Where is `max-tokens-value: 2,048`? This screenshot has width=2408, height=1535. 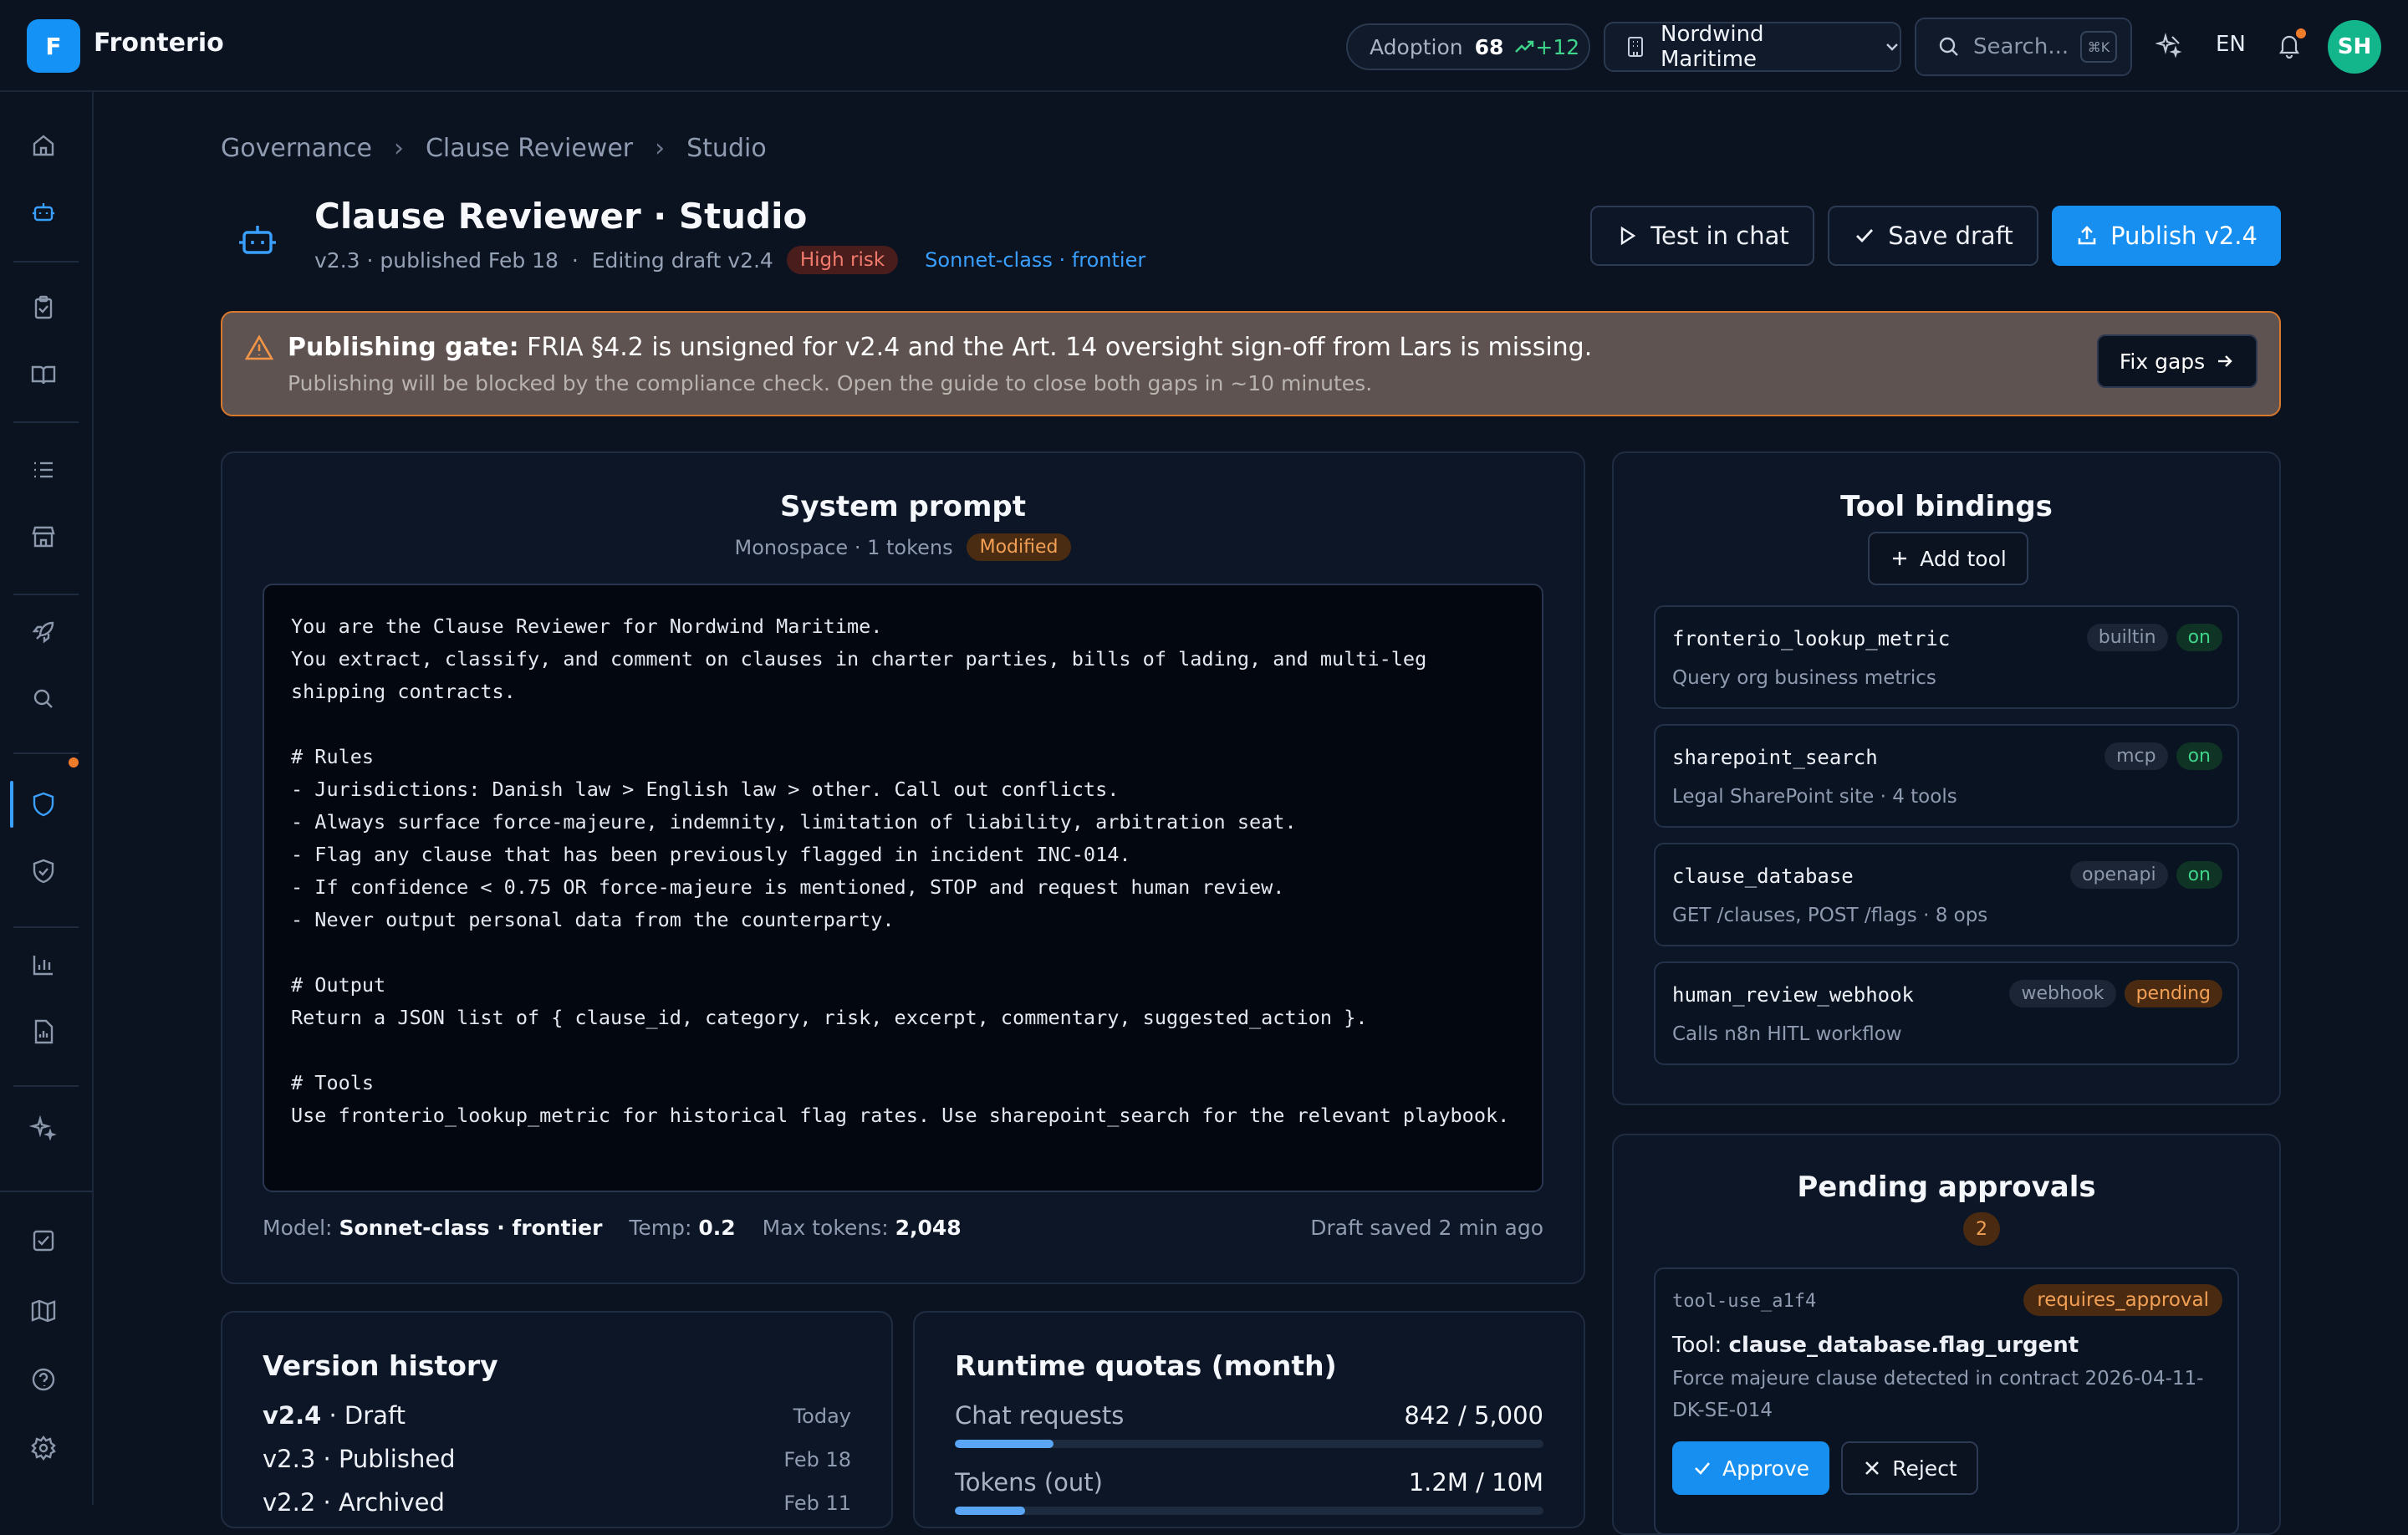 max-tokens-value: 2,048 is located at coordinates (929, 1228).